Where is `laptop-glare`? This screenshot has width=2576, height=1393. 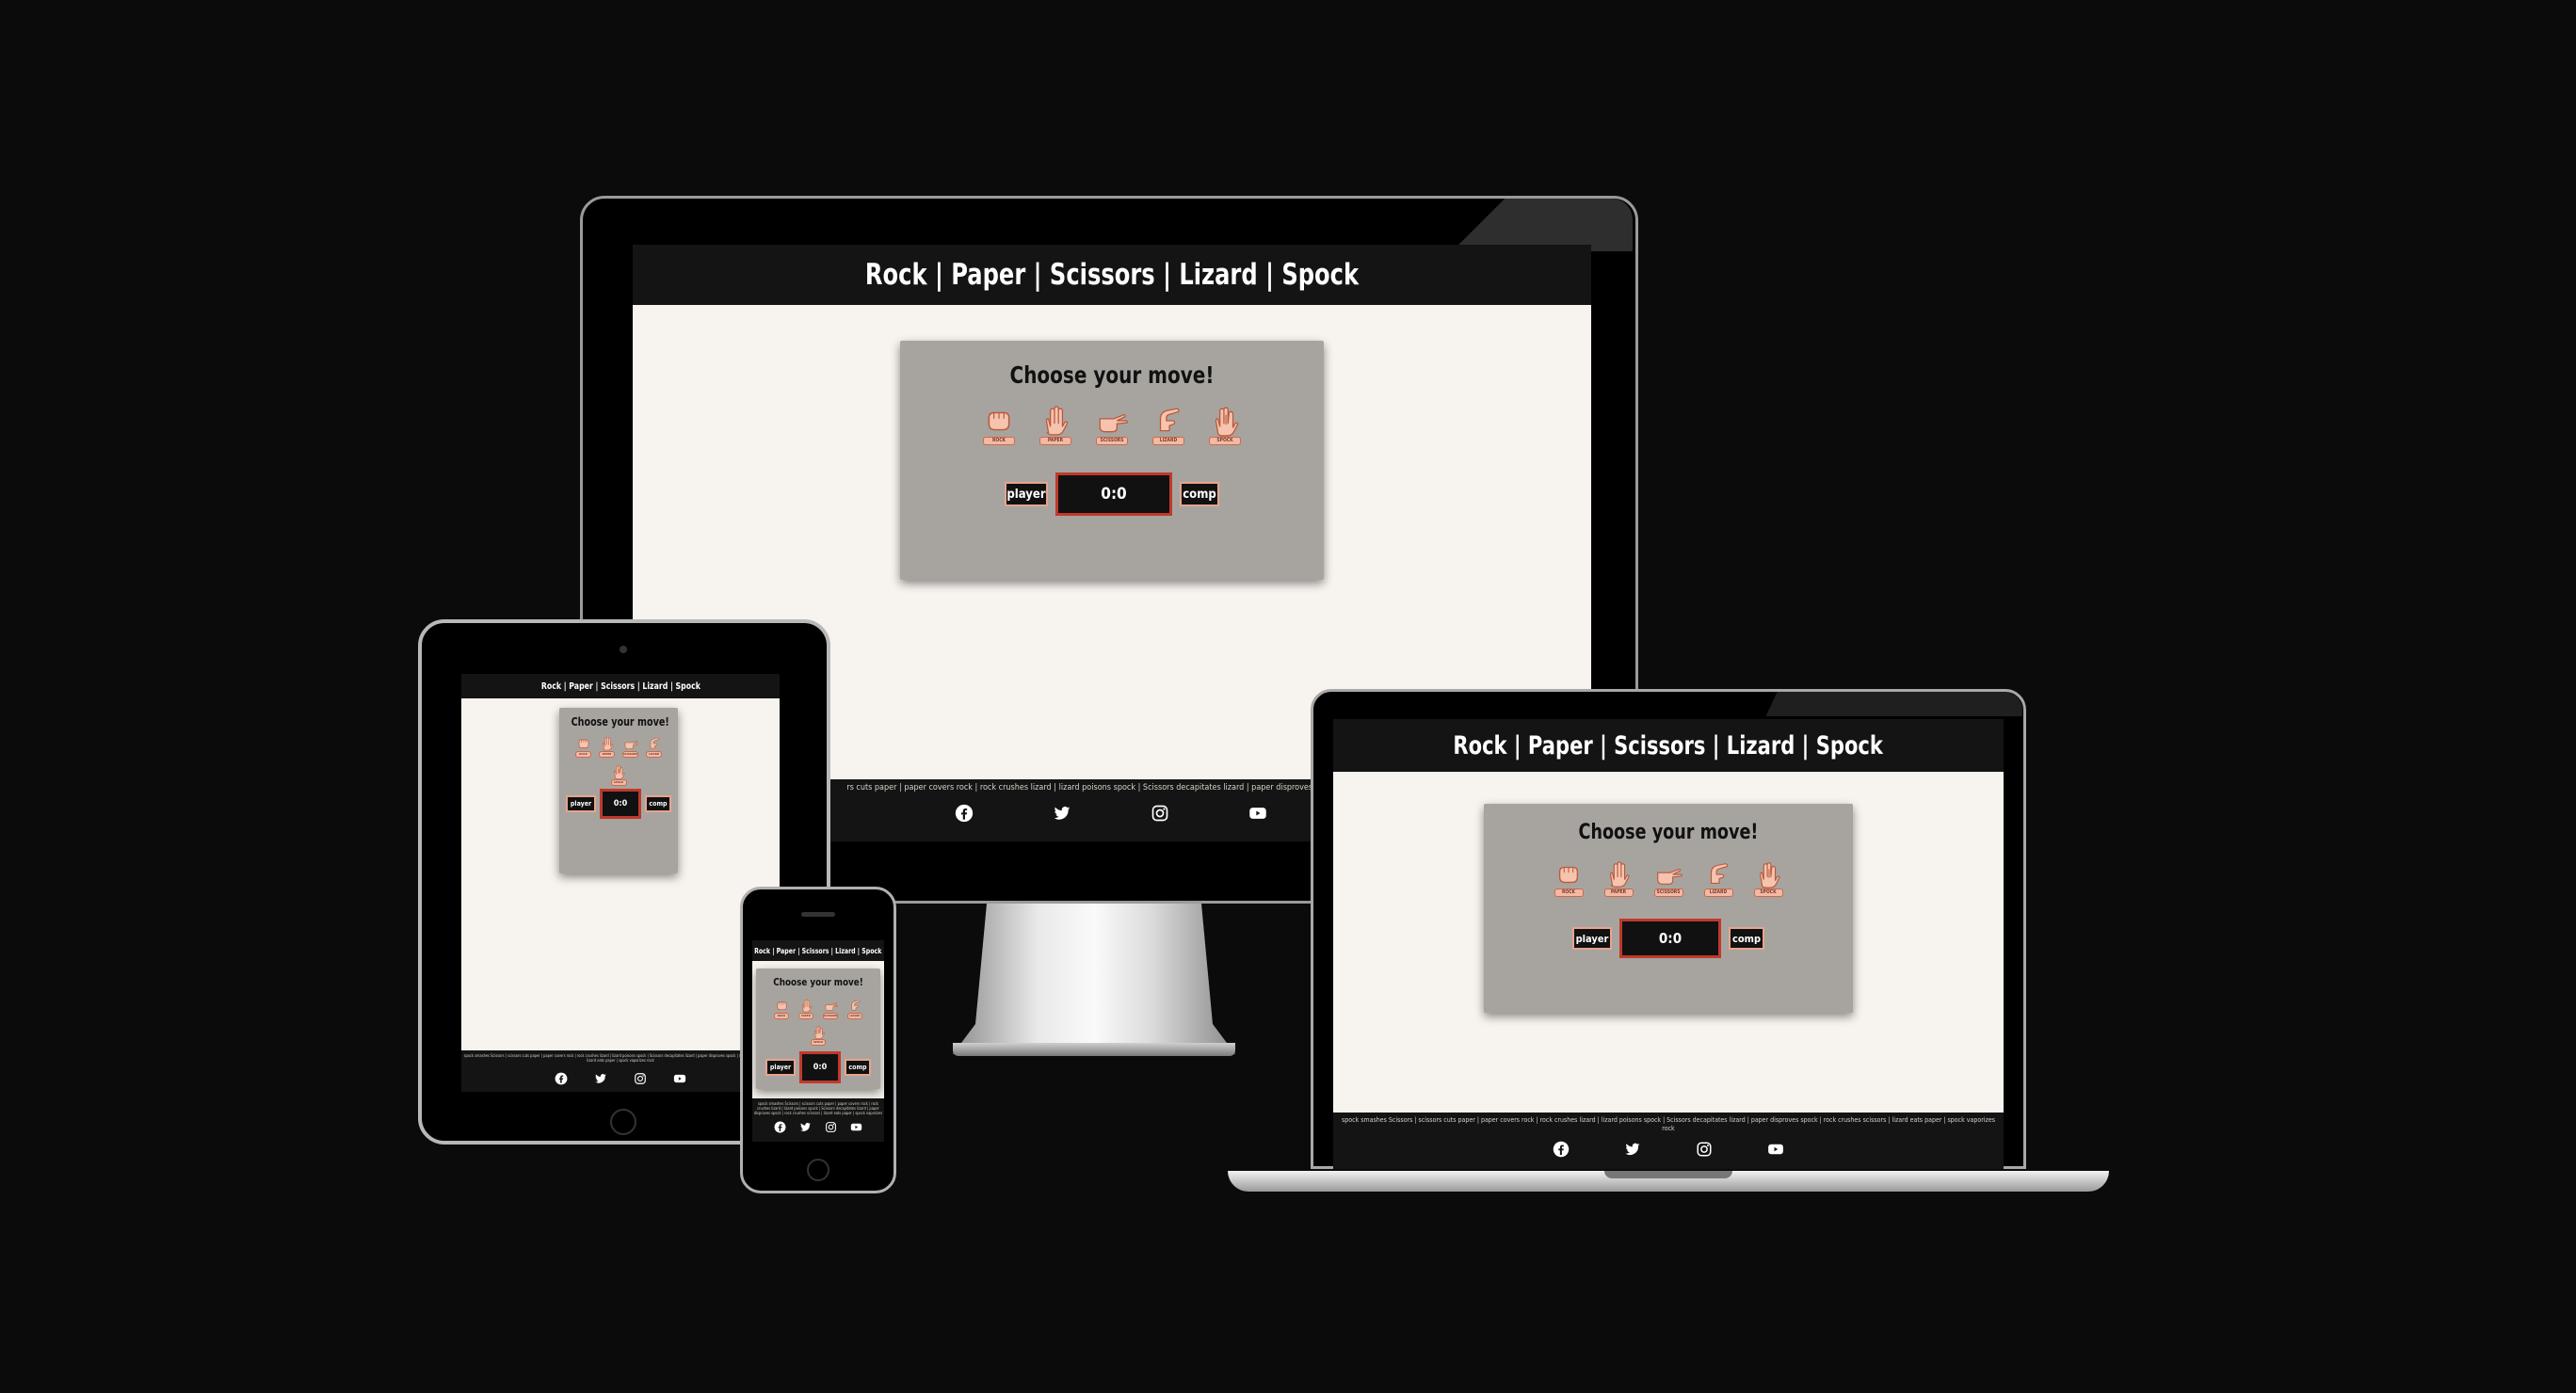 laptop-glare is located at coordinates (1888, 704).